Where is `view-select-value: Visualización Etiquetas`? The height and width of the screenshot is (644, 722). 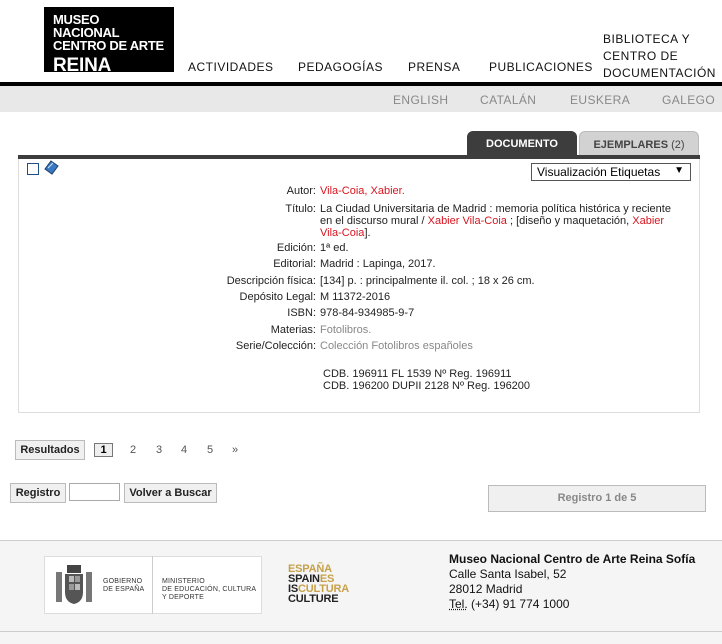
view-select-value: Visualización Etiquetas is located at coordinates (599, 172).